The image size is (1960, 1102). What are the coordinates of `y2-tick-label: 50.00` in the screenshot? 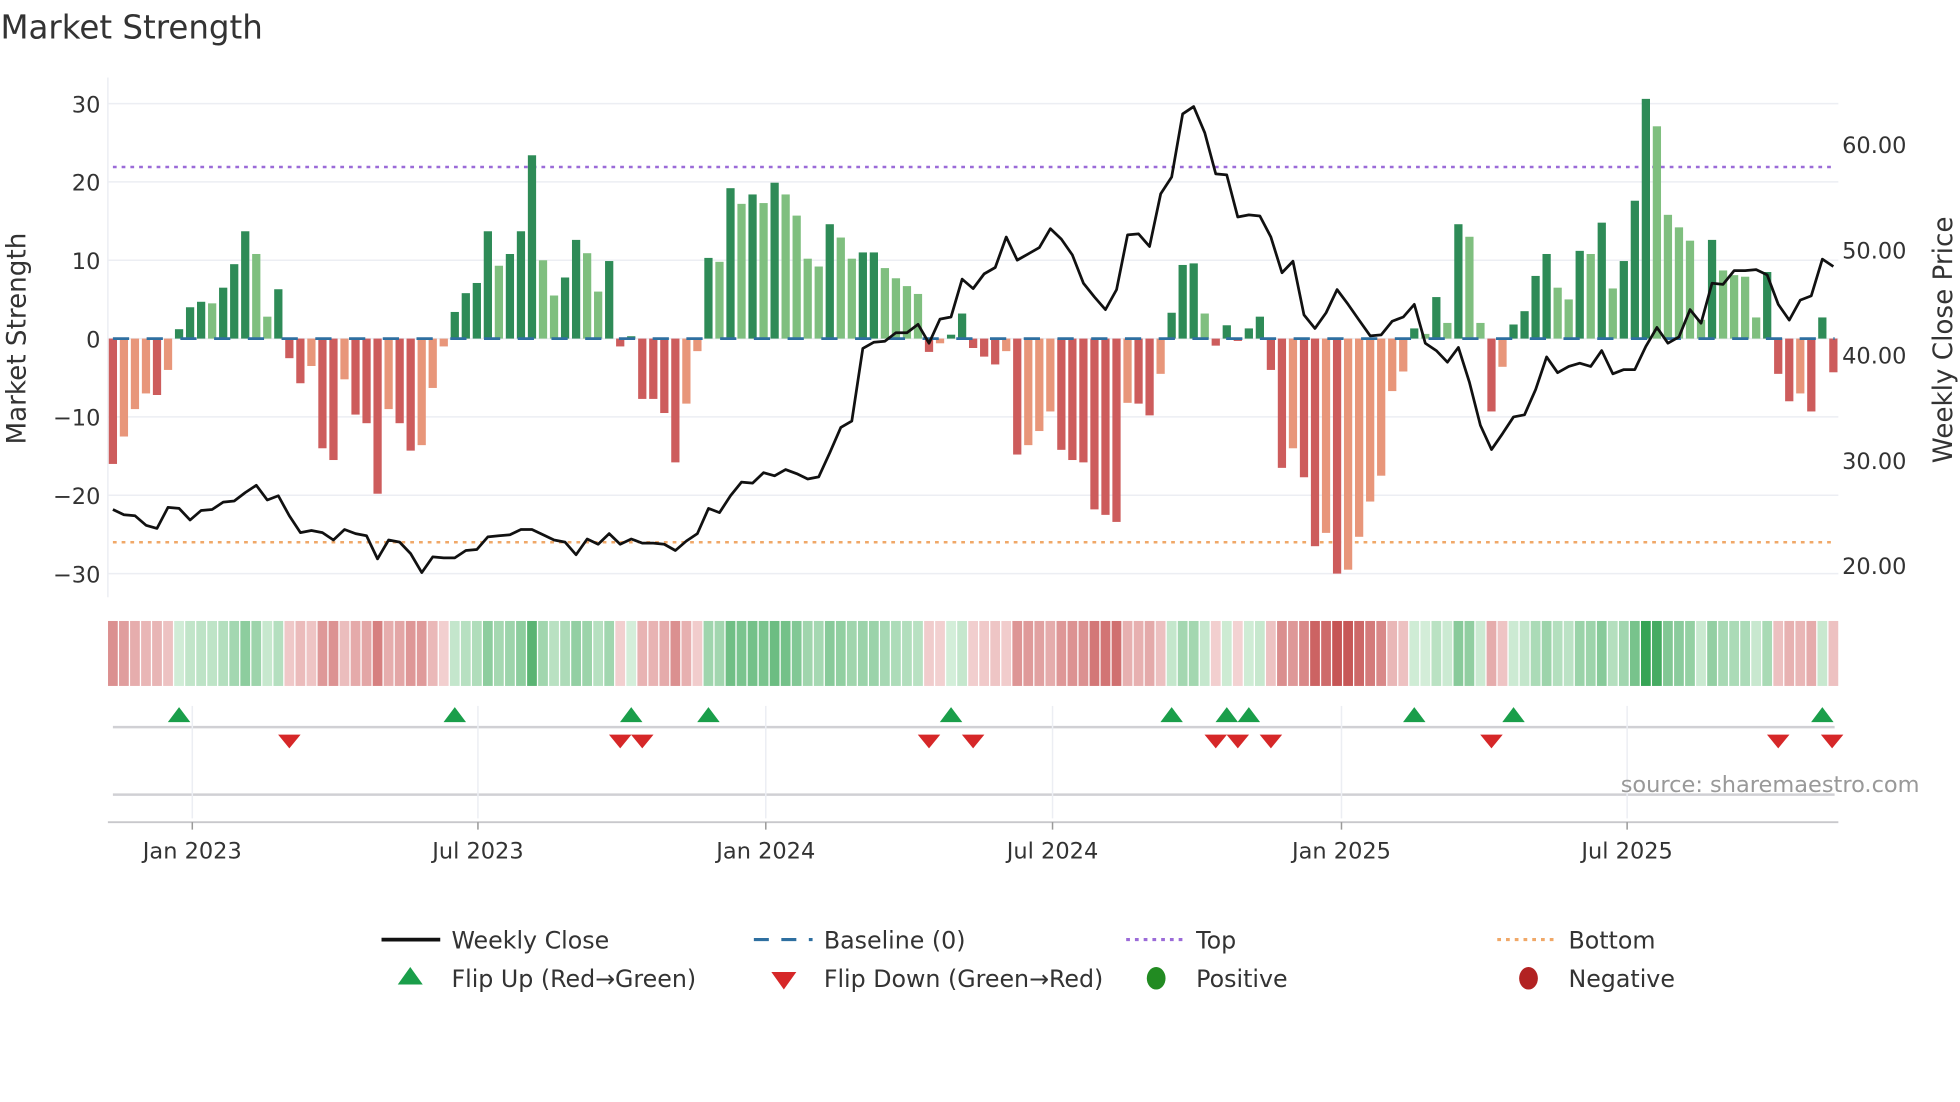 It's located at (1874, 251).